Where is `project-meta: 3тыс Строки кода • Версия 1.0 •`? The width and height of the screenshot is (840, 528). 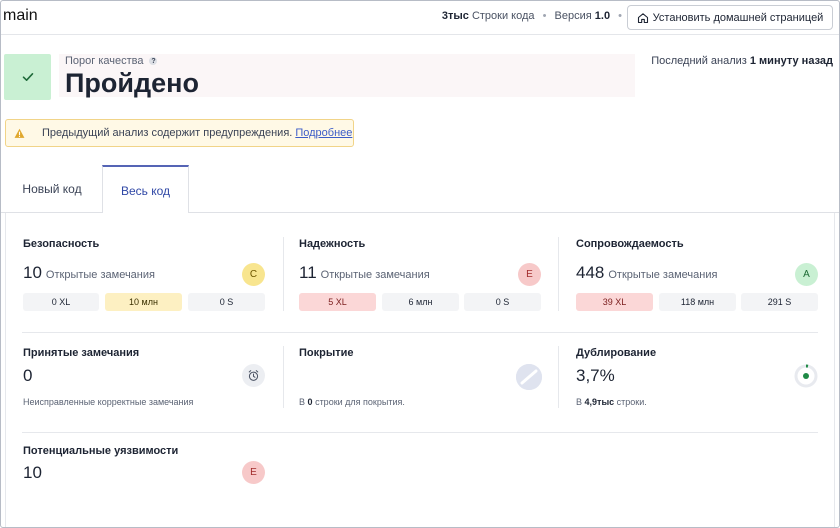 project-meta: 3тыс Строки кода • Версия 1.0 • is located at coordinates (534, 16).